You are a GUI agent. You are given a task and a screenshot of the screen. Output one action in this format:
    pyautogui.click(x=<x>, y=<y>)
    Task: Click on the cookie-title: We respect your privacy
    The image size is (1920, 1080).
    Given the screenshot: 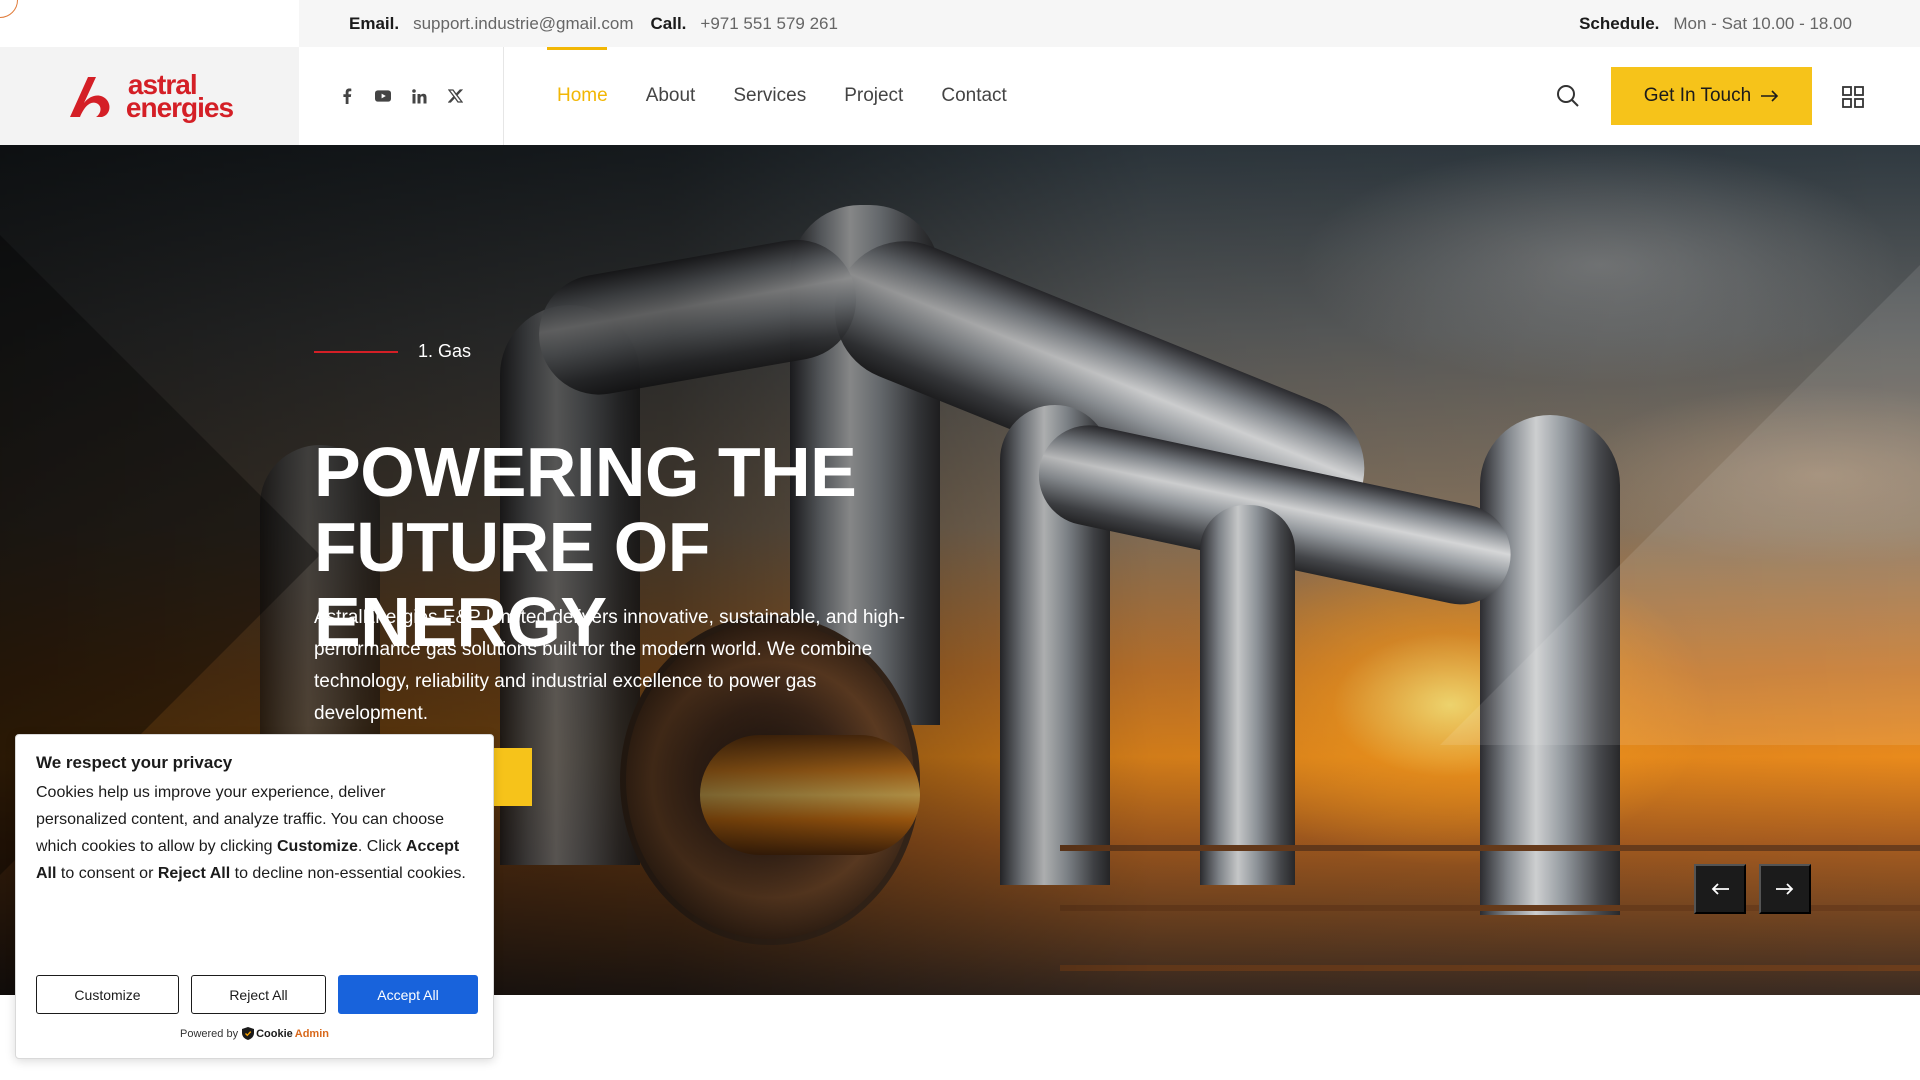 What is the action you would take?
    pyautogui.click(x=134, y=762)
    